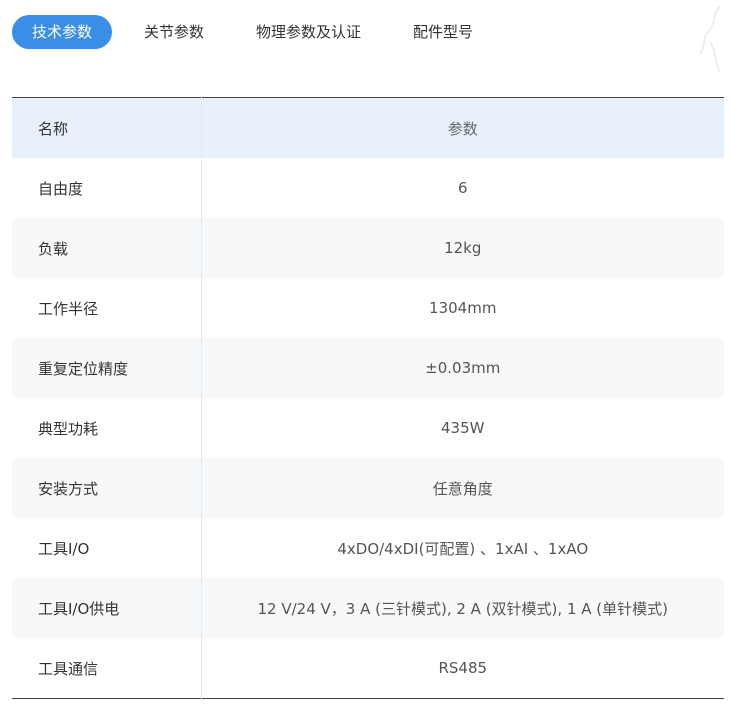 This screenshot has height=711, width=730. What do you see at coordinates (463, 548) in the screenshot?
I see `param-value: 4xDO/4xDI(可配置) 、1xAI 、1xAO` at bounding box center [463, 548].